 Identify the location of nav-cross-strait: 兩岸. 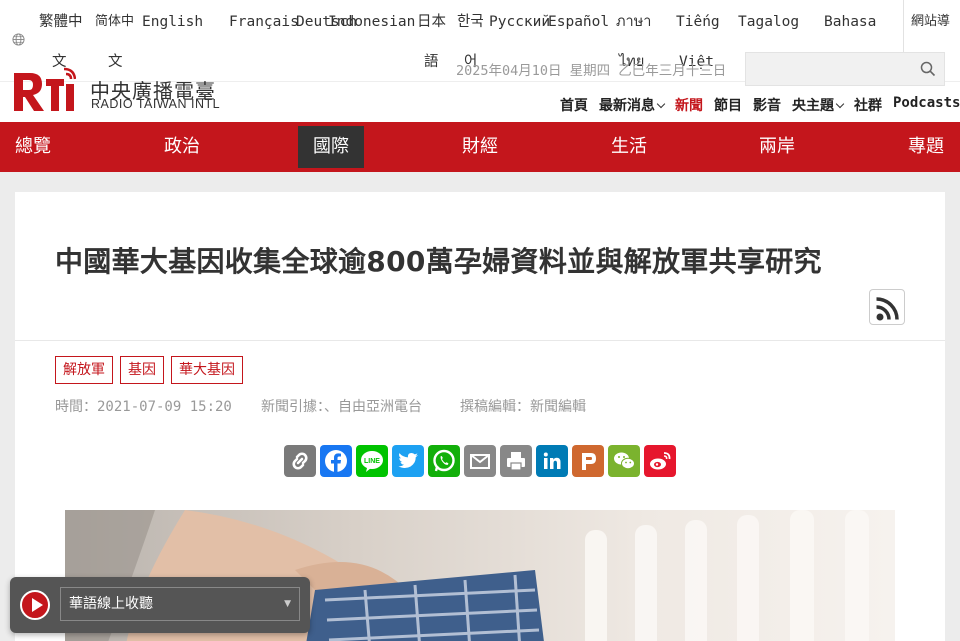
(777, 147).